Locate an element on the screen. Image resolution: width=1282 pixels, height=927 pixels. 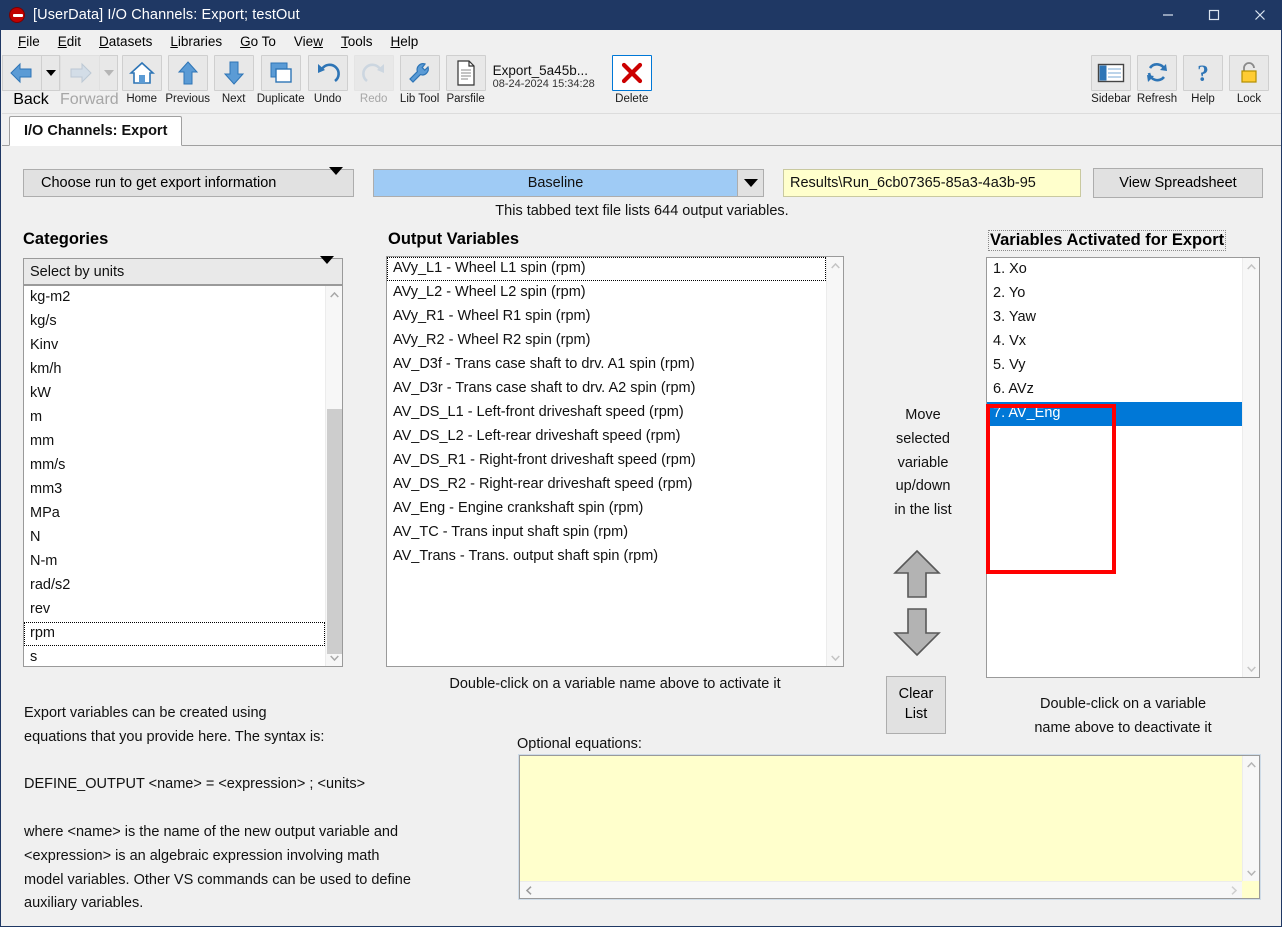
list-item: AVy_R2 - Wheel R2 spin (rpm) is located at coordinates (606, 341).